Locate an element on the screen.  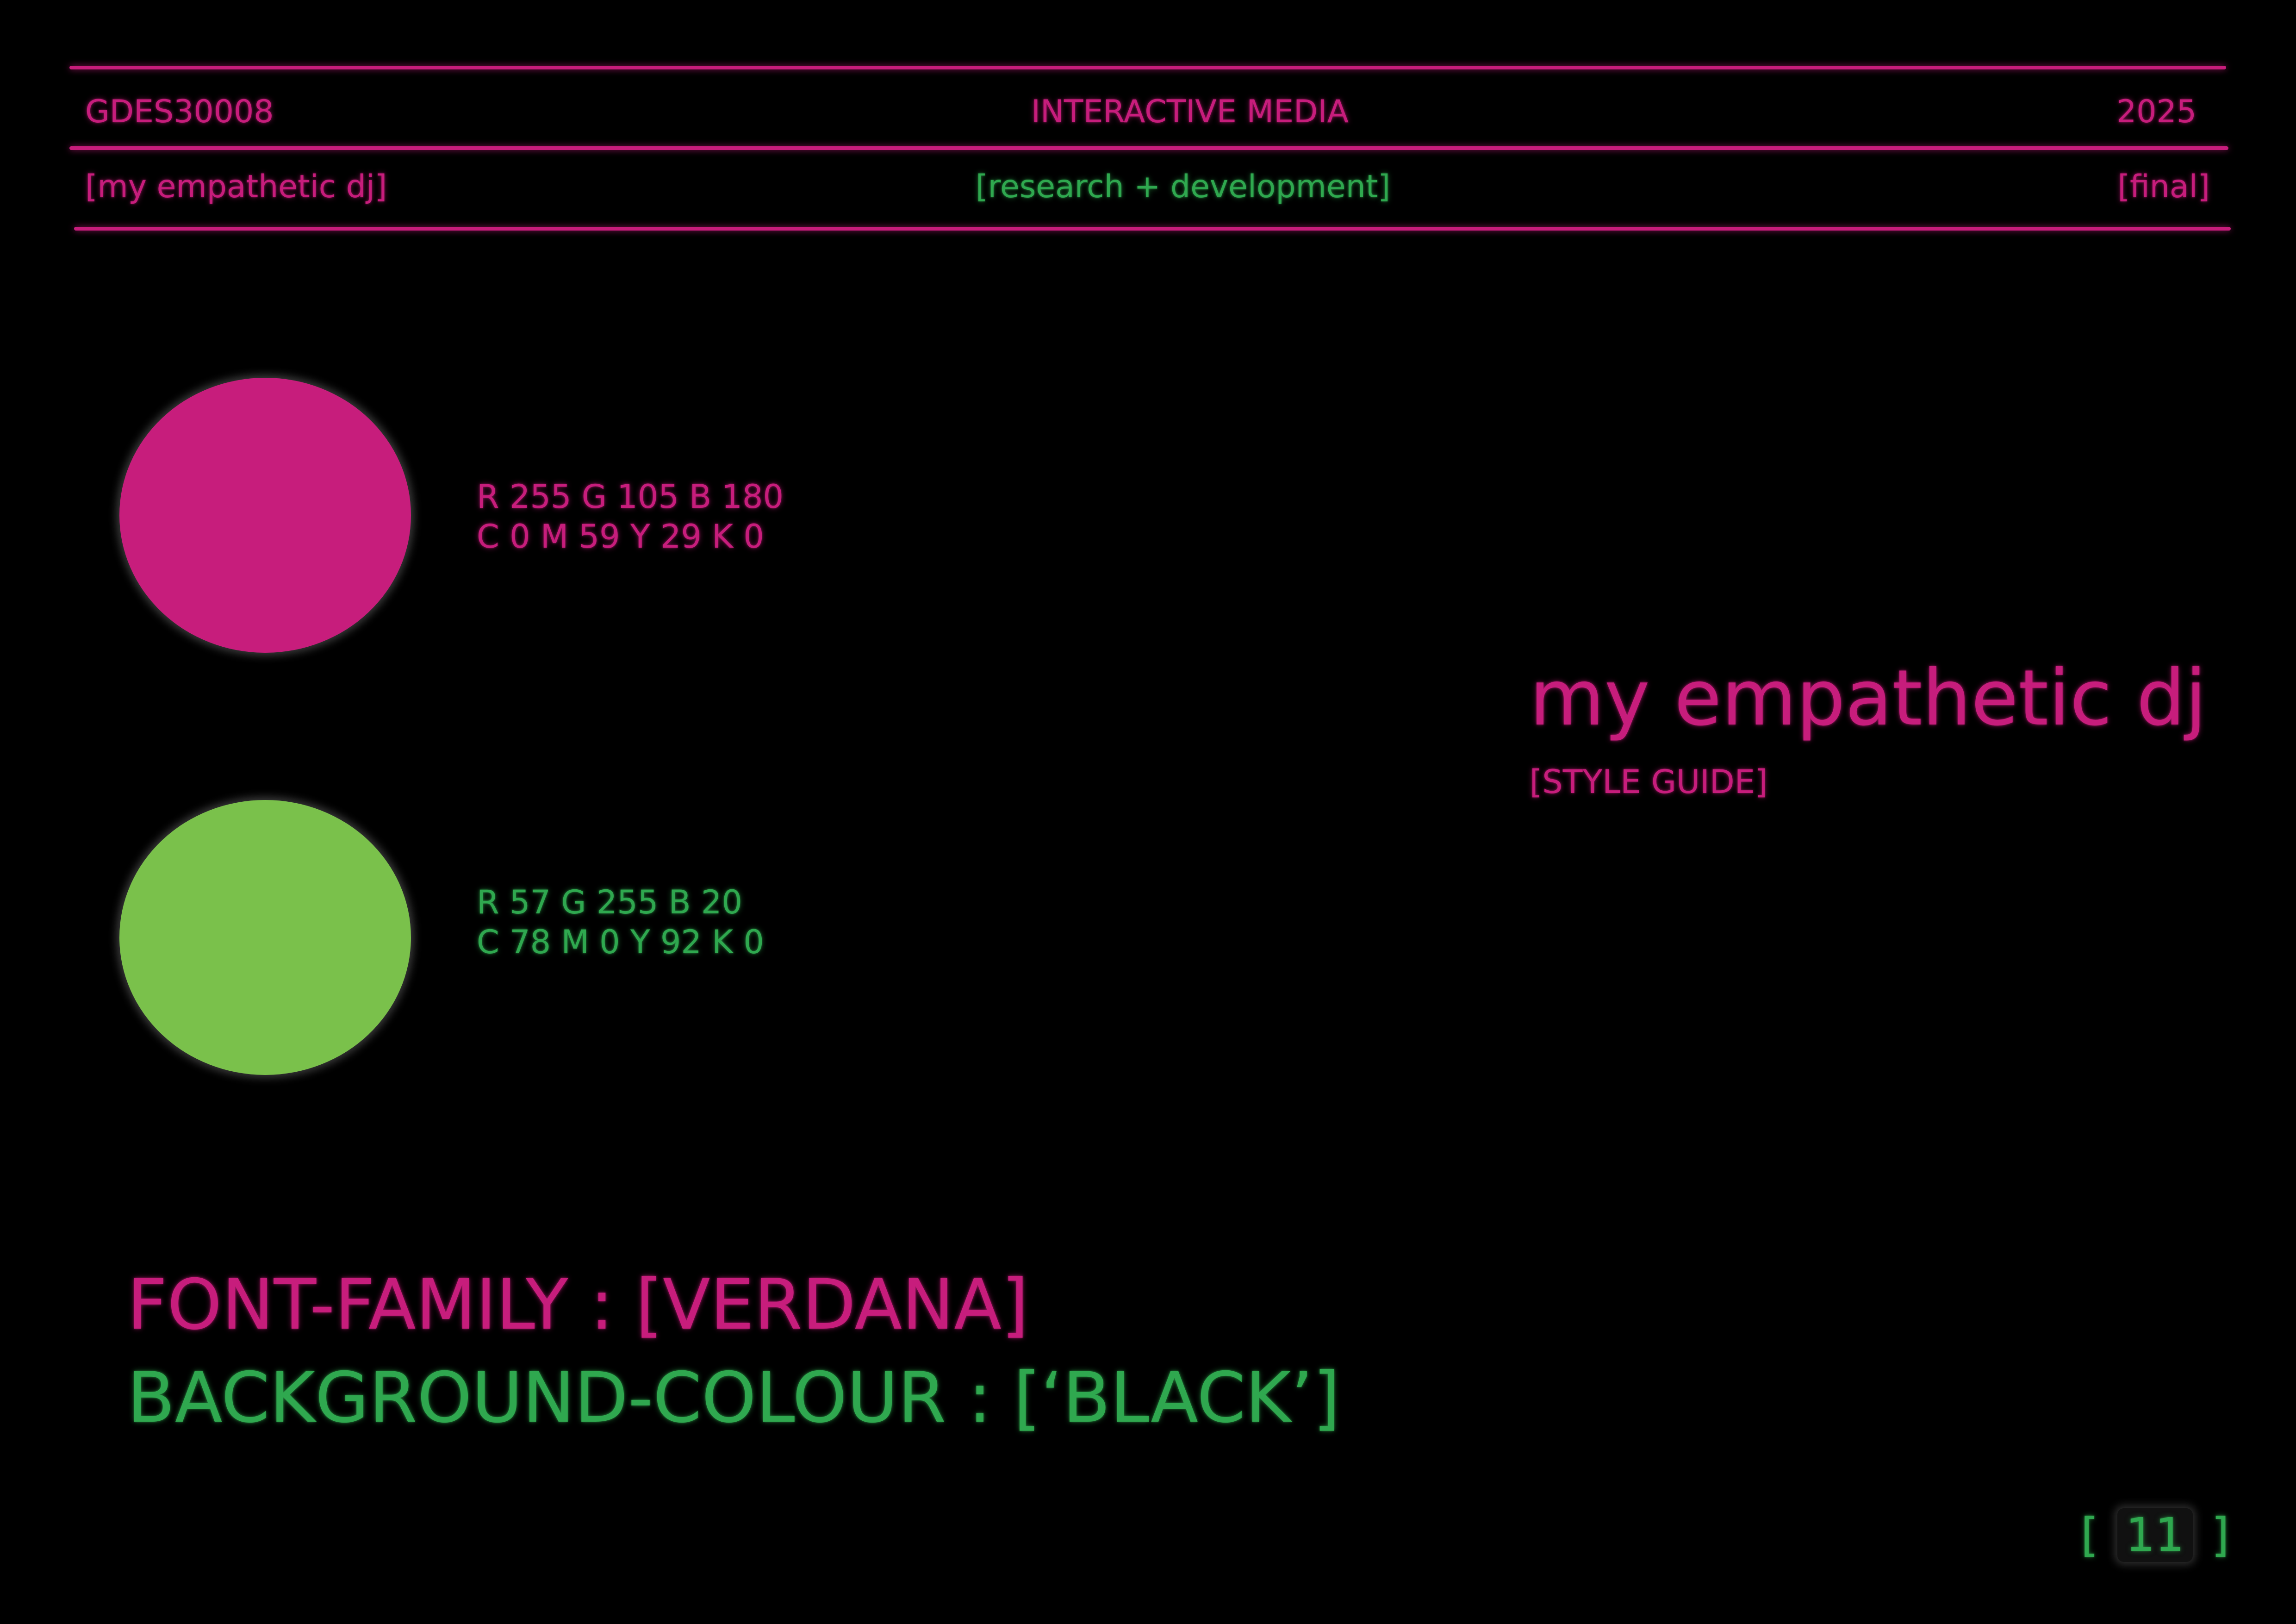
project-status: [final] is located at coordinates (2163, 187).